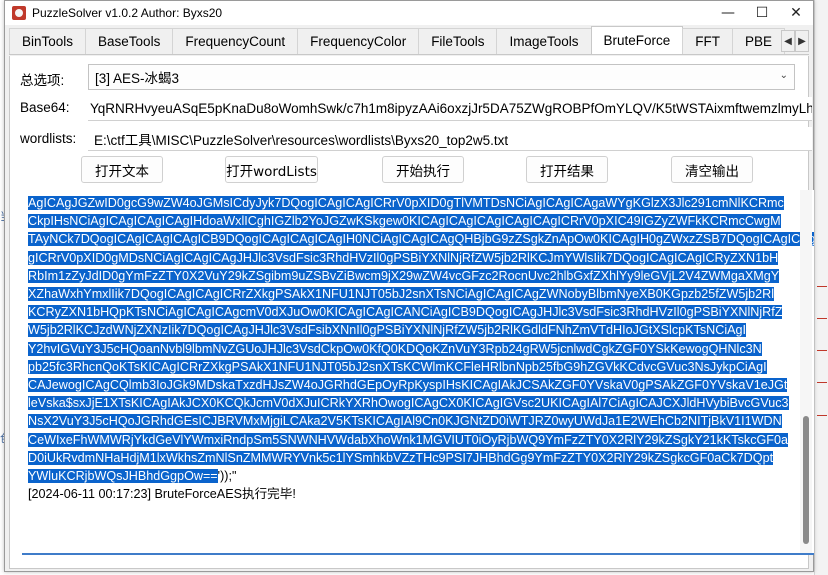  What do you see at coordinates (358, 41) in the screenshot?
I see `tab-frequencycolor: FrequencyColor` at bounding box center [358, 41].